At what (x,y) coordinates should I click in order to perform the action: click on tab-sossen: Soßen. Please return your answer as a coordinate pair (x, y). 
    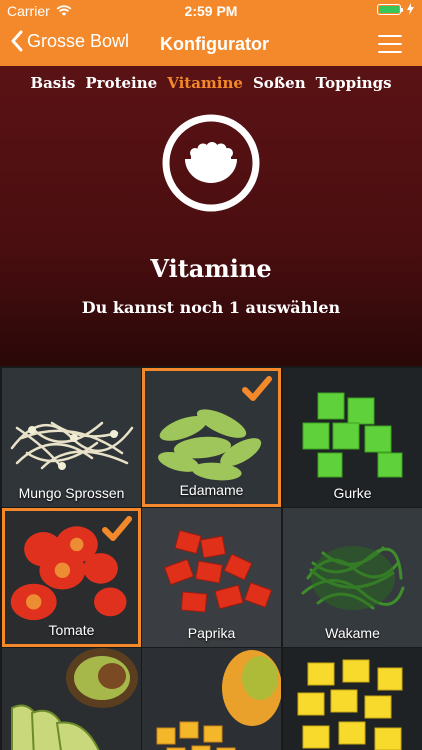
    Looking at the image, I should click on (279, 83).